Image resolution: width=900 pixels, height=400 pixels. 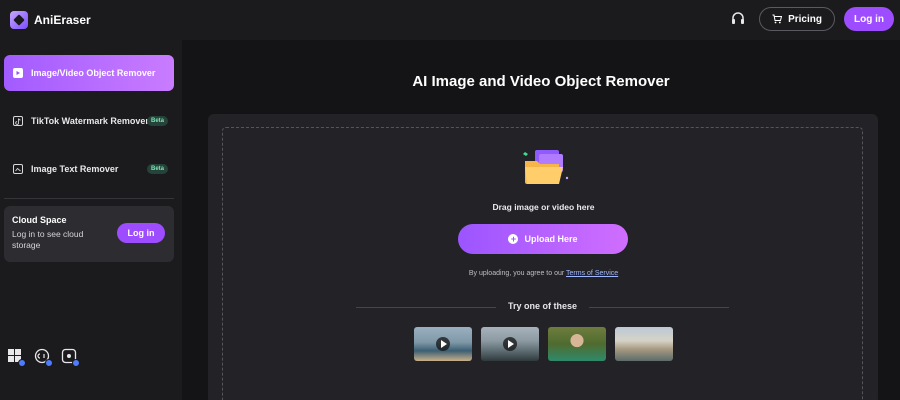 What do you see at coordinates (48, 239) in the screenshot?
I see `cloud-space-description: Log in to see cloud storage` at bounding box center [48, 239].